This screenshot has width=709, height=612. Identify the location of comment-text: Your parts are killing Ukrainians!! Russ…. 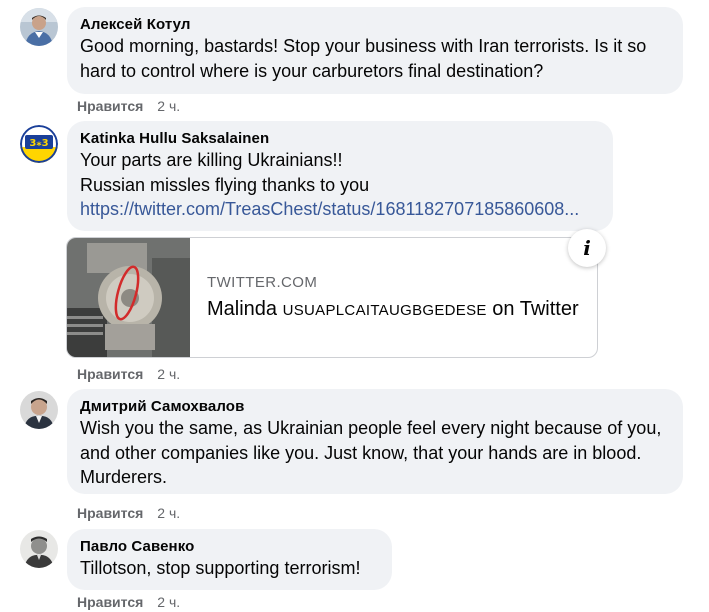
(225, 172).